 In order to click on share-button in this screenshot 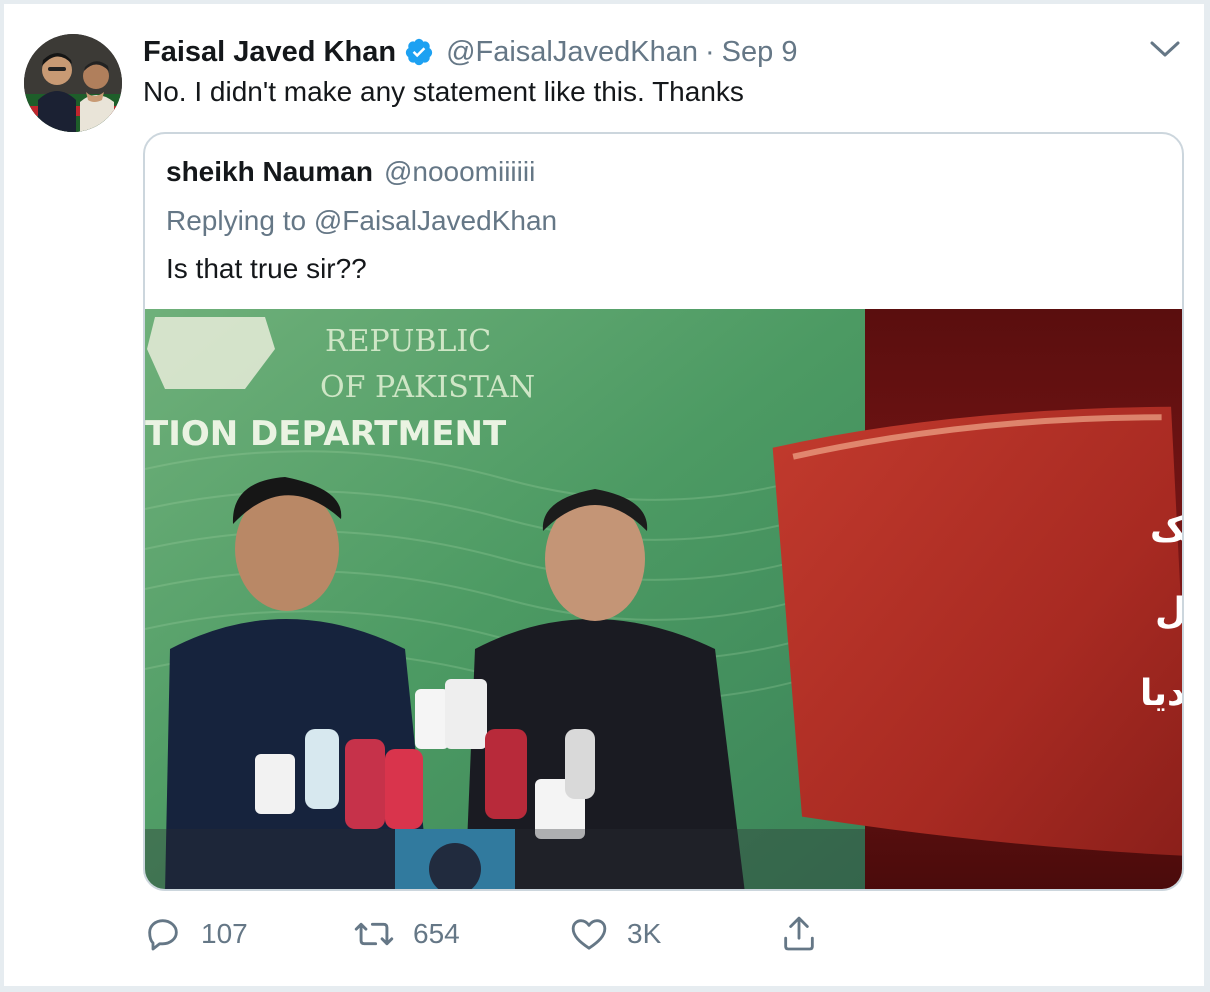, I will do `click(799, 934)`.